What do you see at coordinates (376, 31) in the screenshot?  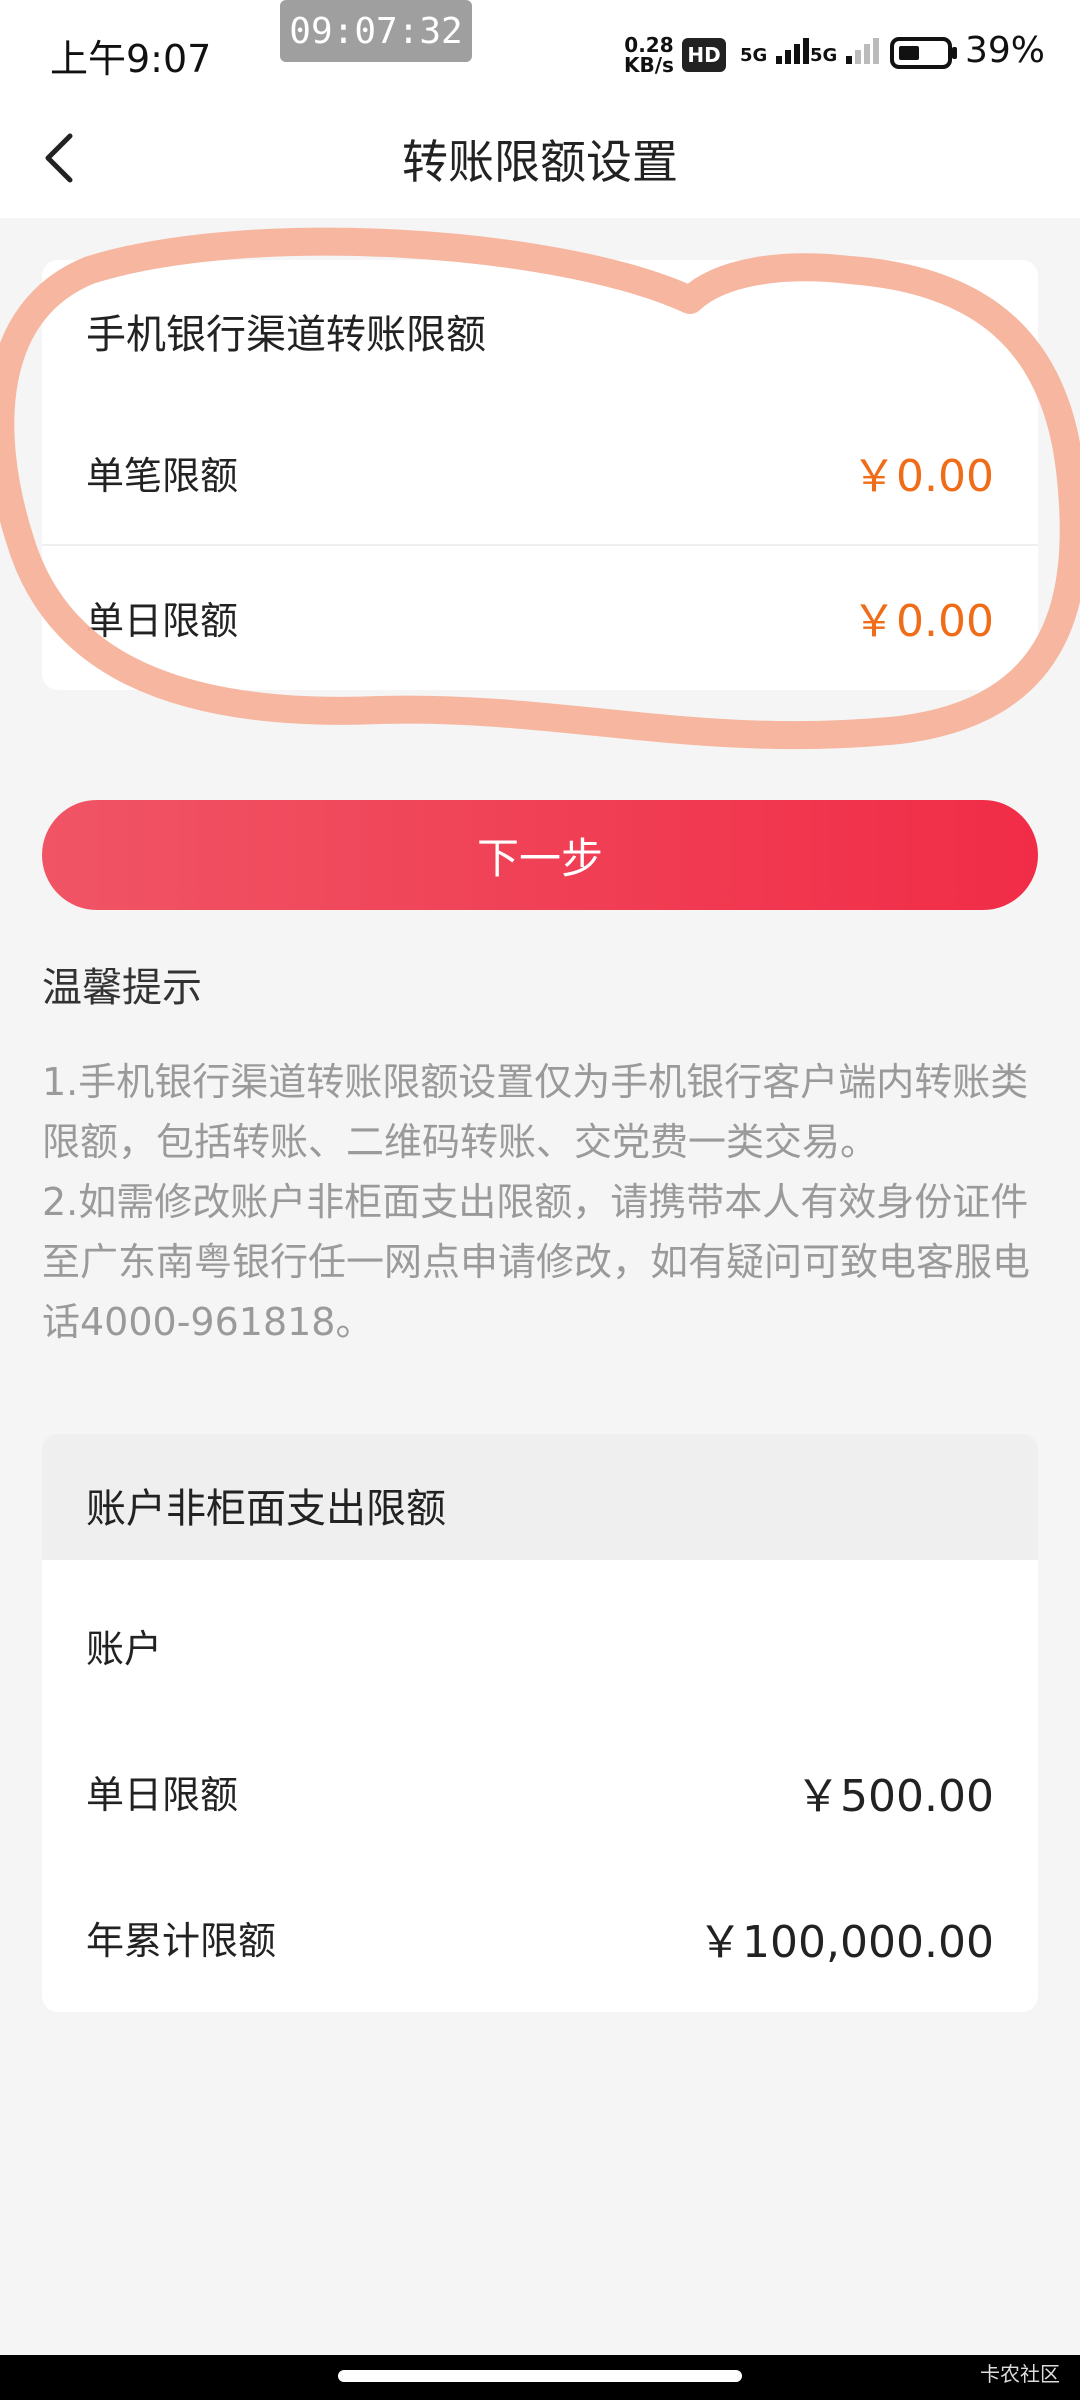 I see `screen-record-timer: 09:07:32` at bounding box center [376, 31].